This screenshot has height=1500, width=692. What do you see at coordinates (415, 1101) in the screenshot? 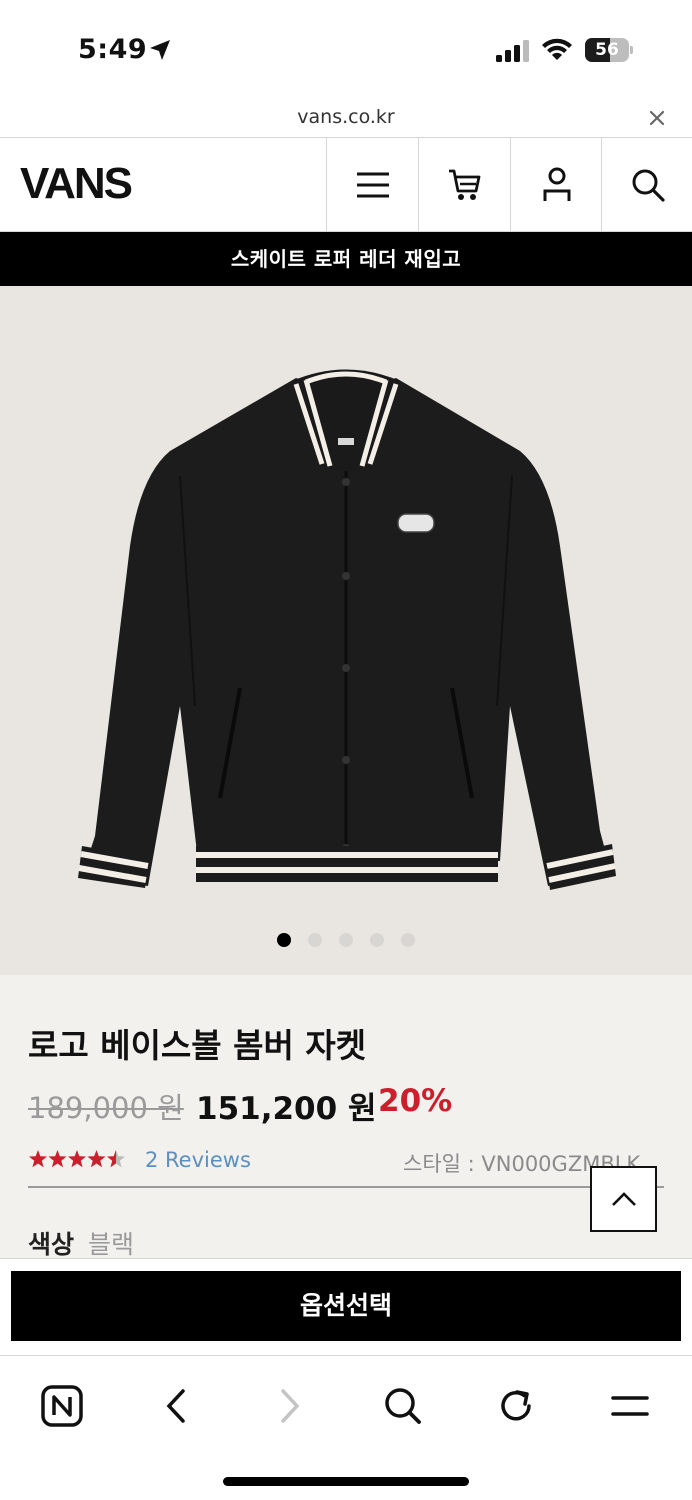
I see `discount-percent: 20%` at bounding box center [415, 1101].